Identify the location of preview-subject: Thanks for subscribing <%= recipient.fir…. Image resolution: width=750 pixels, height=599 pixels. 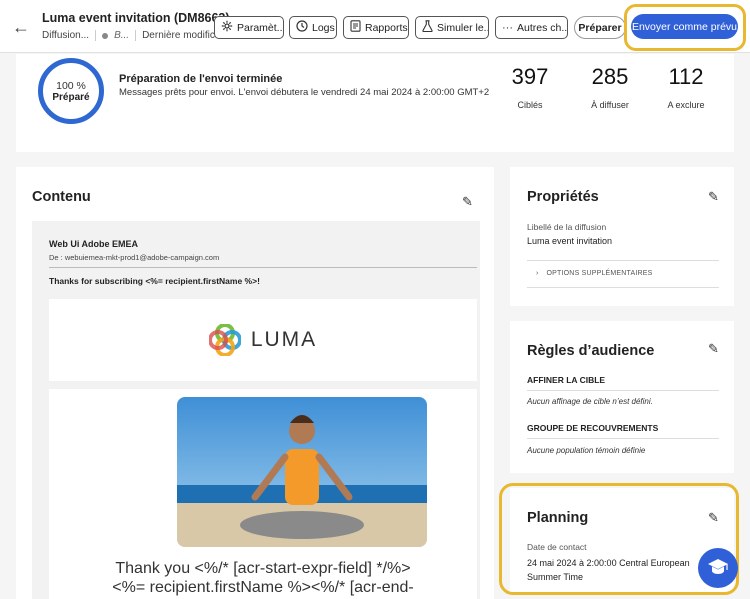
(154, 281).